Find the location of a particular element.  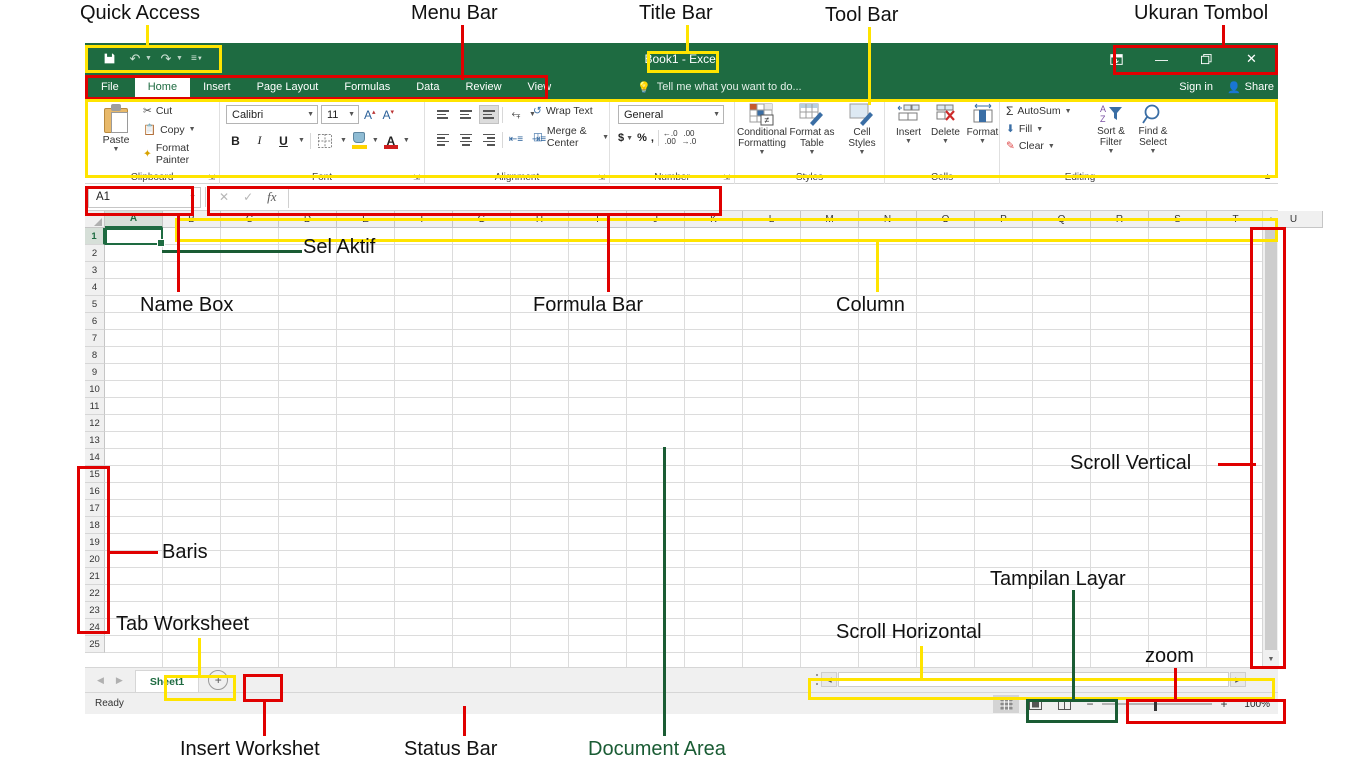

cell-J21 is located at coordinates (656, 576).